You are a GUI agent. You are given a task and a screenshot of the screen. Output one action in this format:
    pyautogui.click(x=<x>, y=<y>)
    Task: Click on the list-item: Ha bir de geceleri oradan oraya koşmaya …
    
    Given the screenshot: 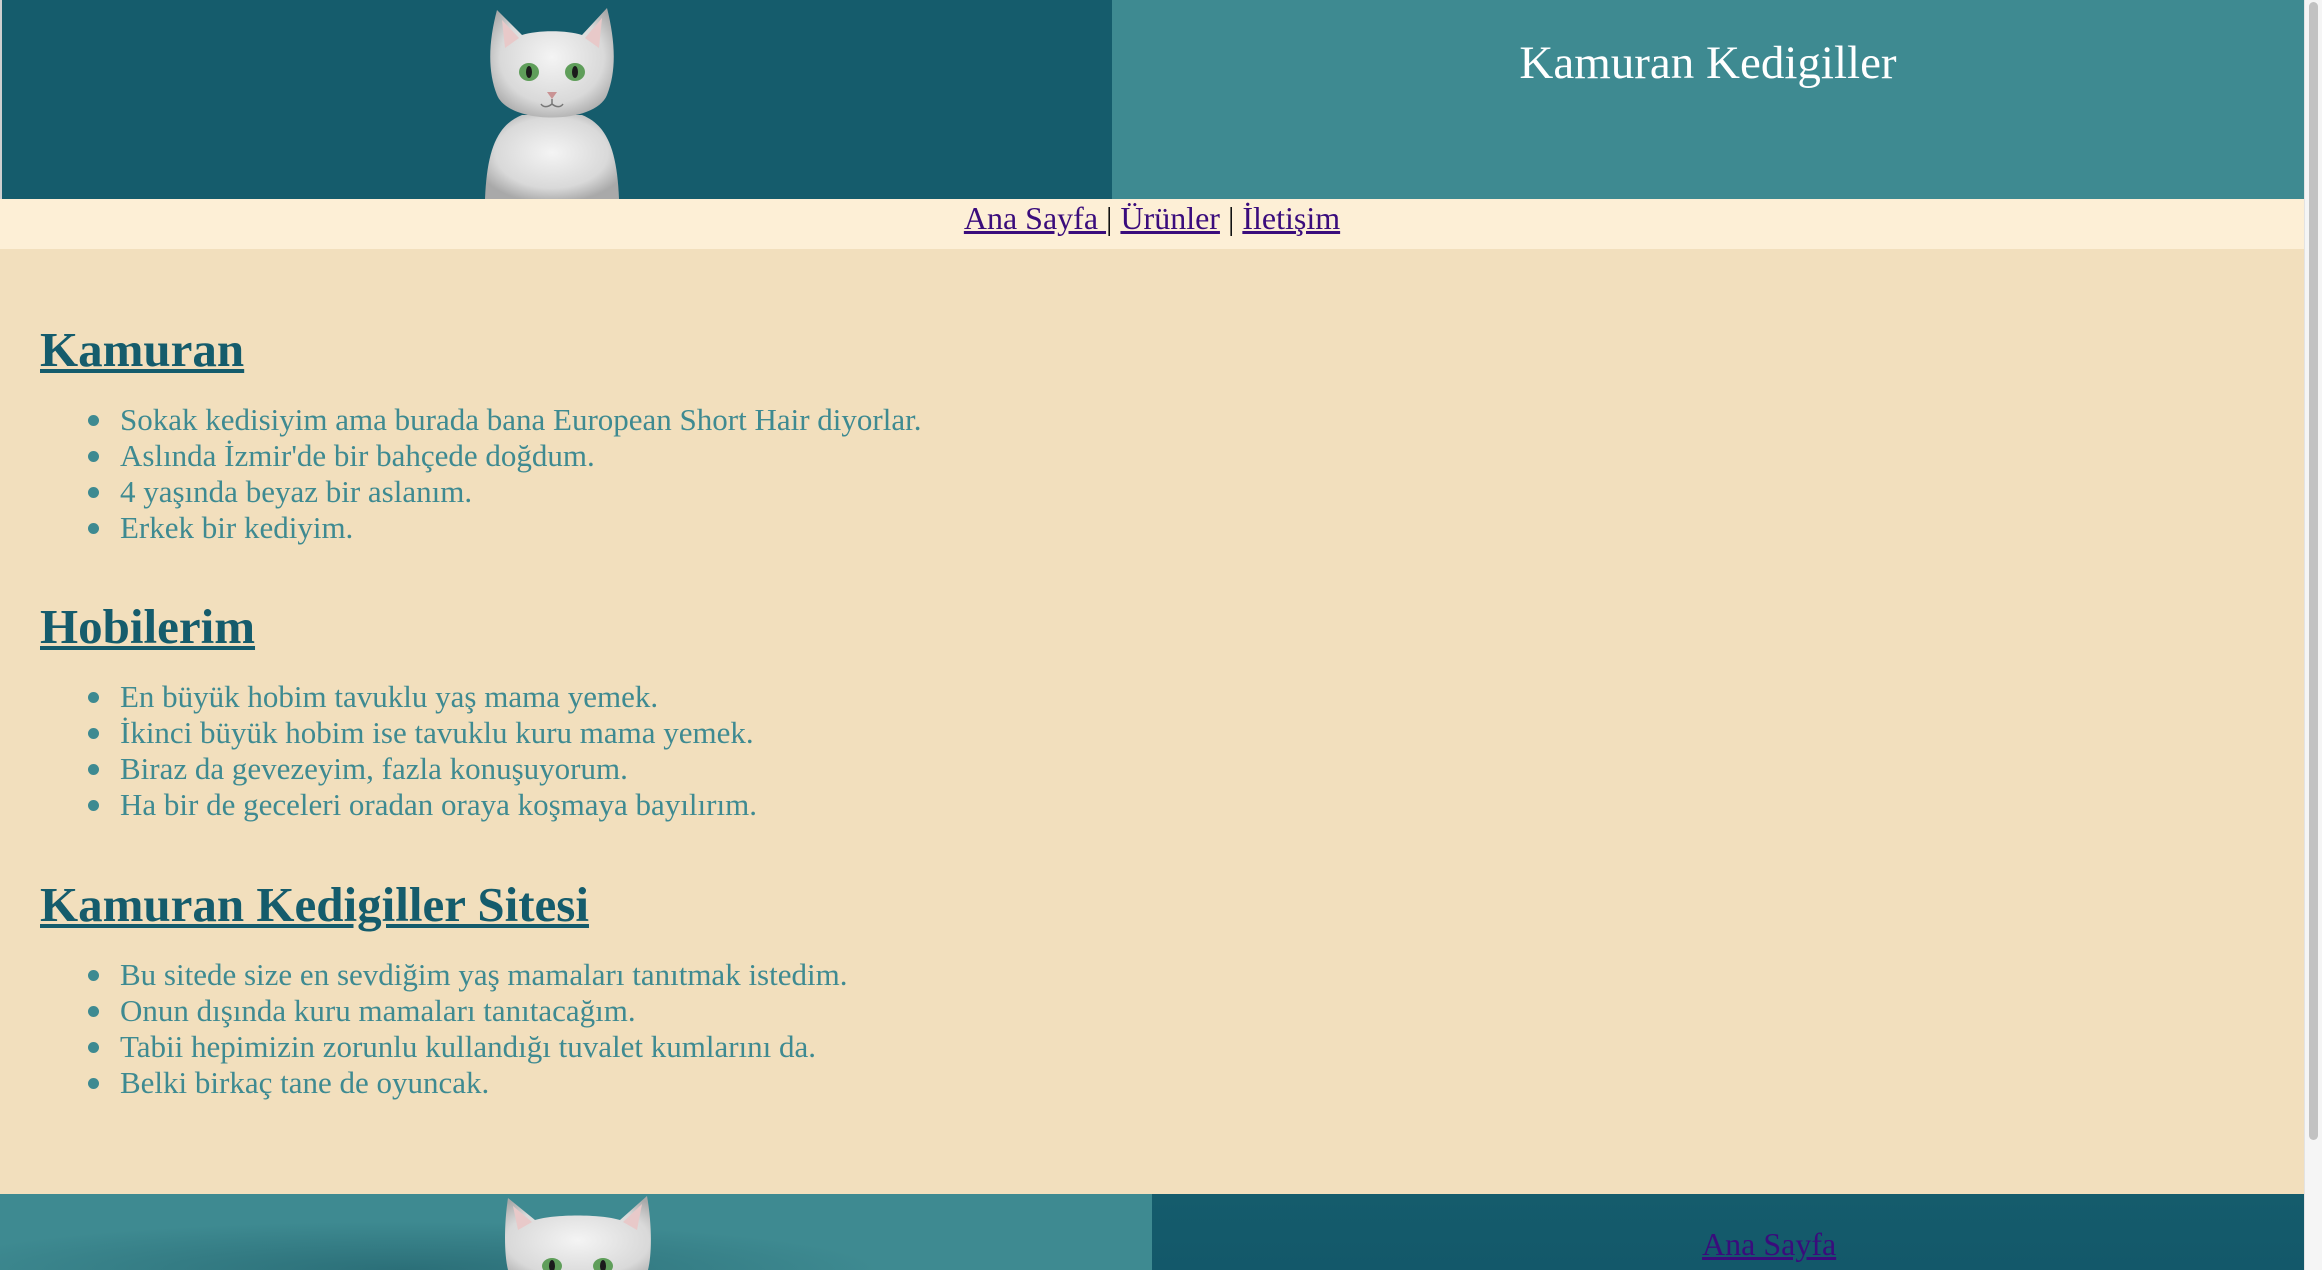 What is the action you would take?
    pyautogui.click(x=1164, y=805)
    